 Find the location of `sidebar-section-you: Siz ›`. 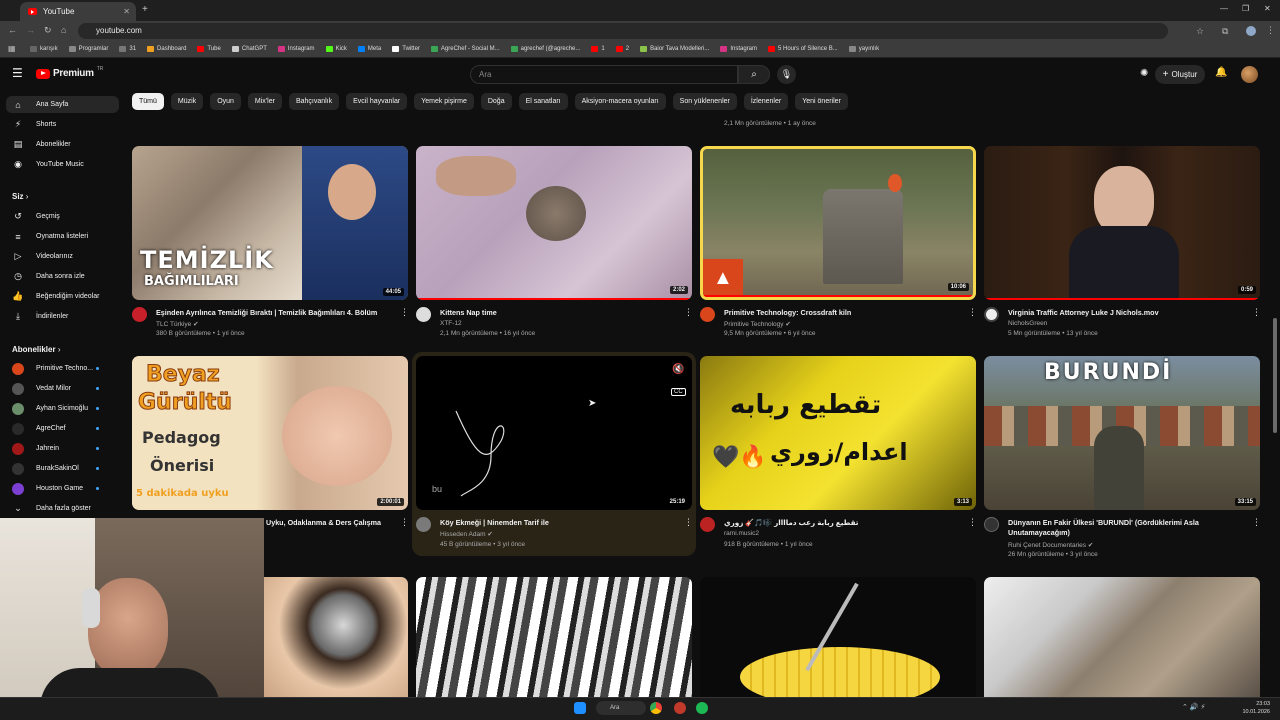

sidebar-section-you: Siz › is located at coordinates (20, 196).